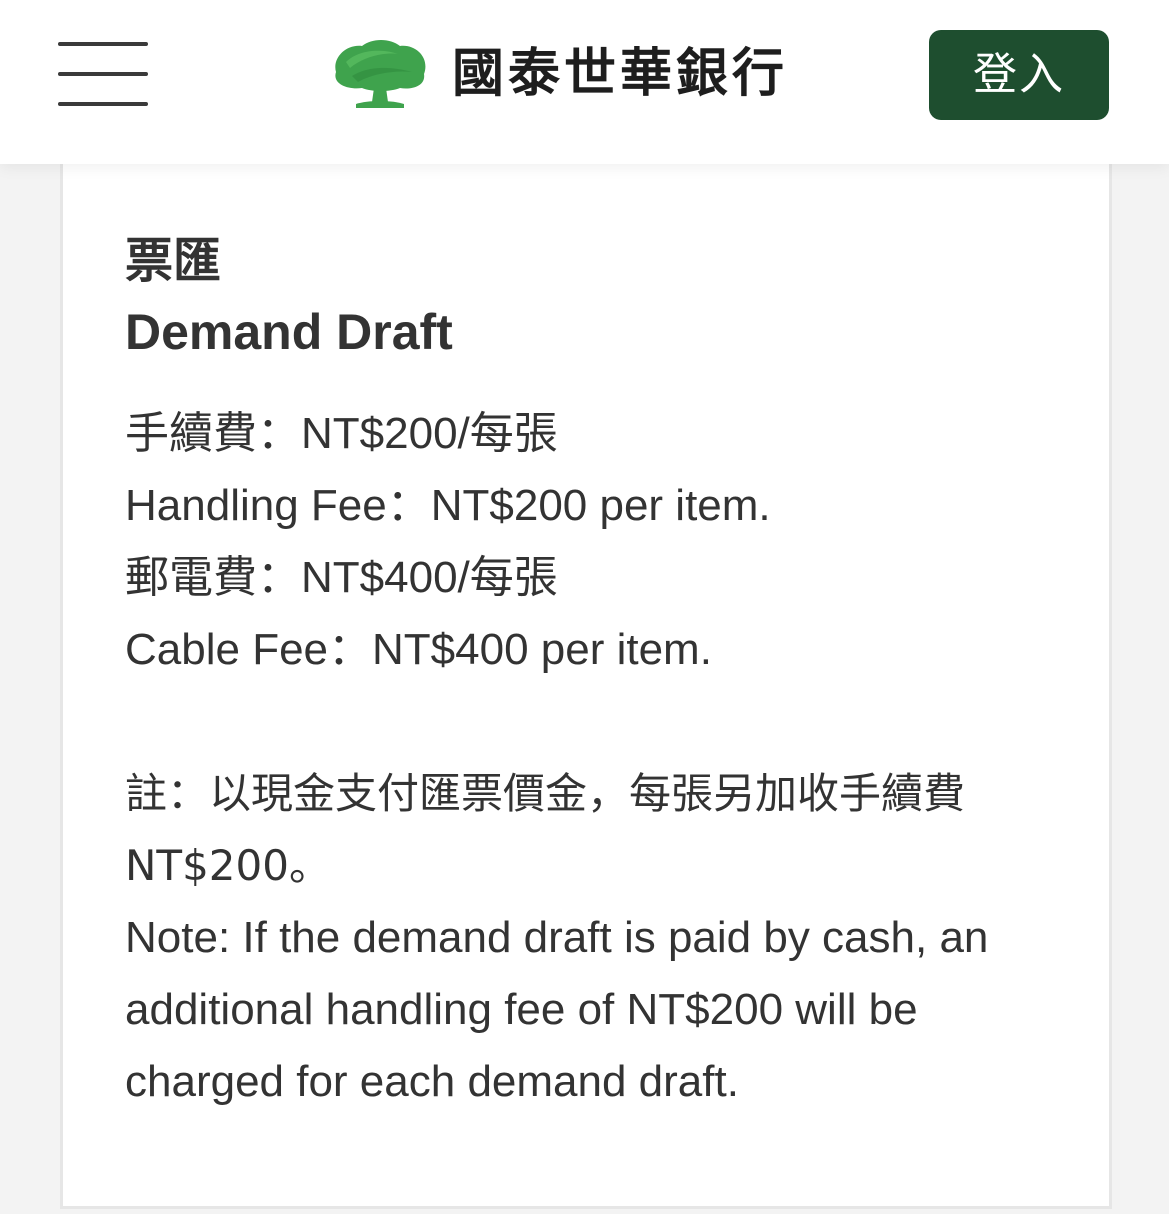 The height and width of the screenshot is (1214, 1169). What do you see at coordinates (289, 332) in the screenshot?
I see `section-title-en: Demand Draft` at bounding box center [289, 332].